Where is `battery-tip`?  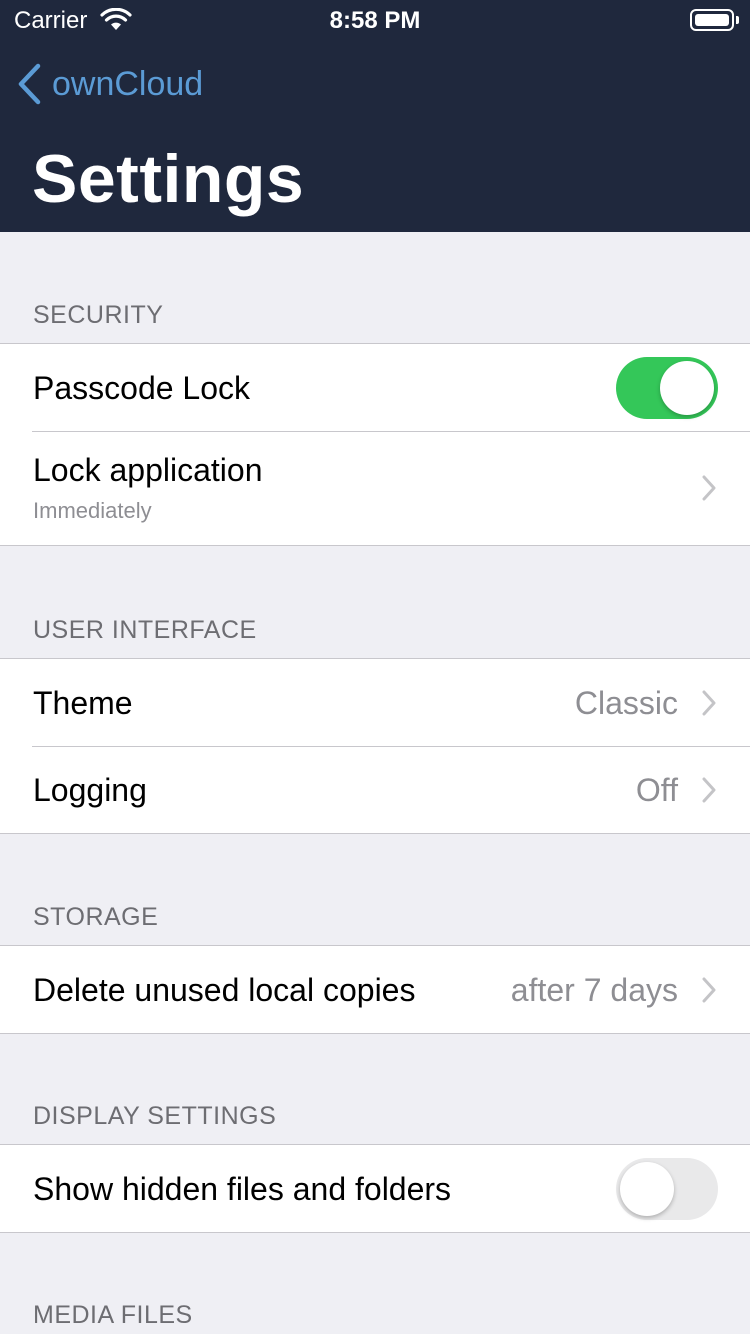 battery-tip is located at coordinates (737, 20).